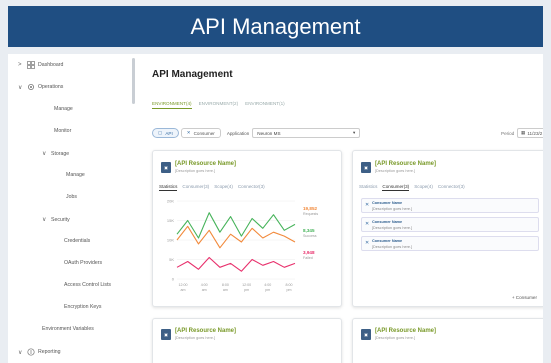 The width and height of the screenshot is (551, 363). Describe the element at coordinates (267, 290) in the screenshot. I see `x-tick-label: pm` at that location.